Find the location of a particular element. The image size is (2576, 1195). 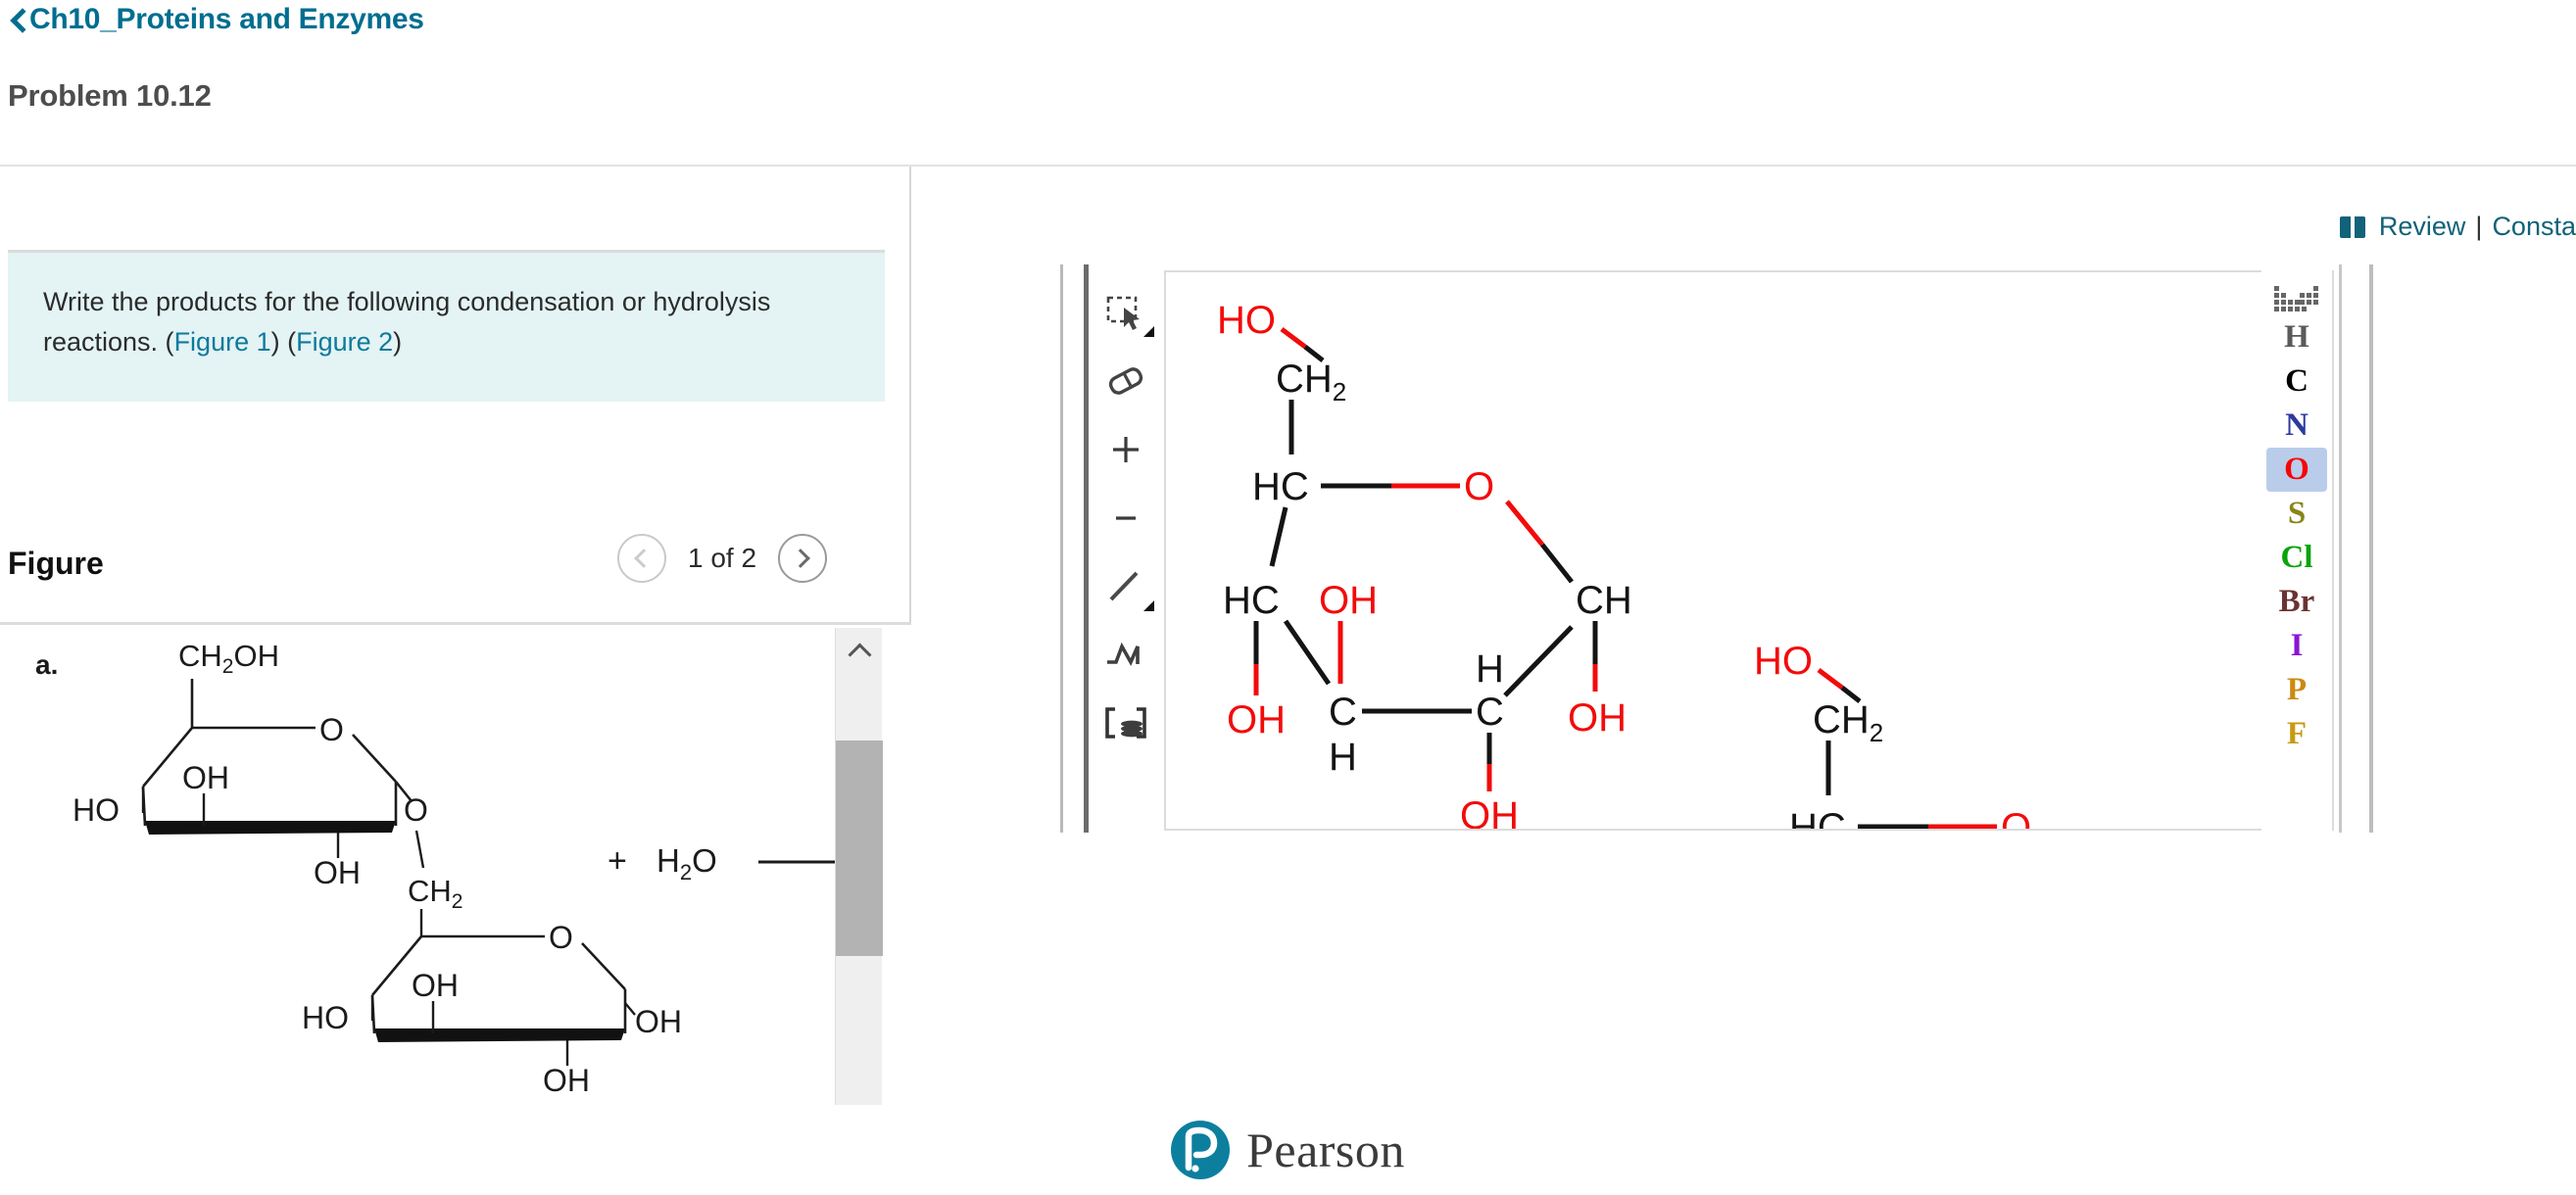

footer: Pearson is located at coordinates (1288, 1150).